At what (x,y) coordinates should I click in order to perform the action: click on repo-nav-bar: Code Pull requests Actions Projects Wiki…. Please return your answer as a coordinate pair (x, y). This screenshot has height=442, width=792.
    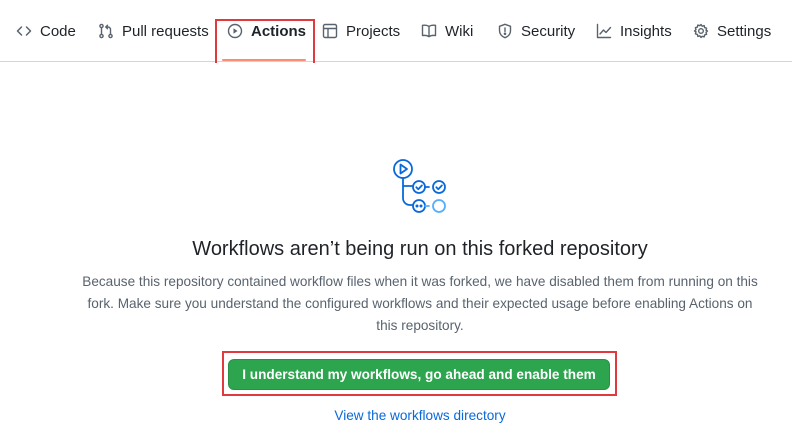
    Looking at the image, I should click on (396, 31).